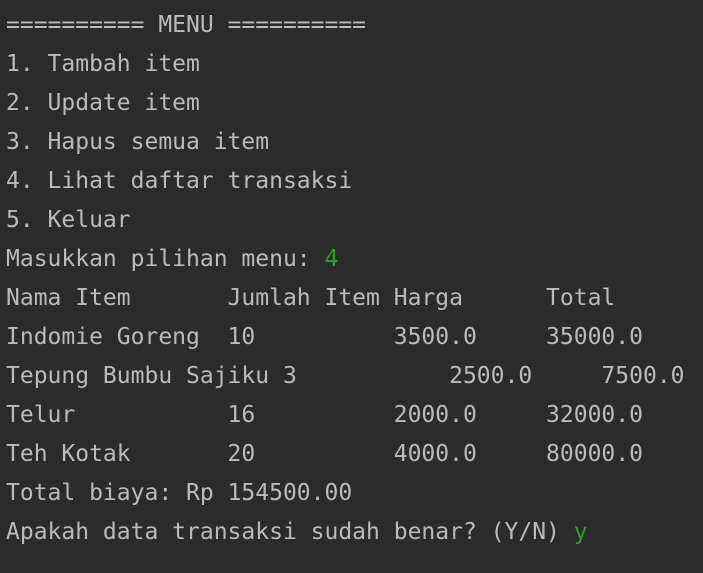 Image resolution: width=703 pixels, height=573 pixels. I want to click on menu-prompt-line: Masukkan pilihan menu: 4, so click(354, 259).